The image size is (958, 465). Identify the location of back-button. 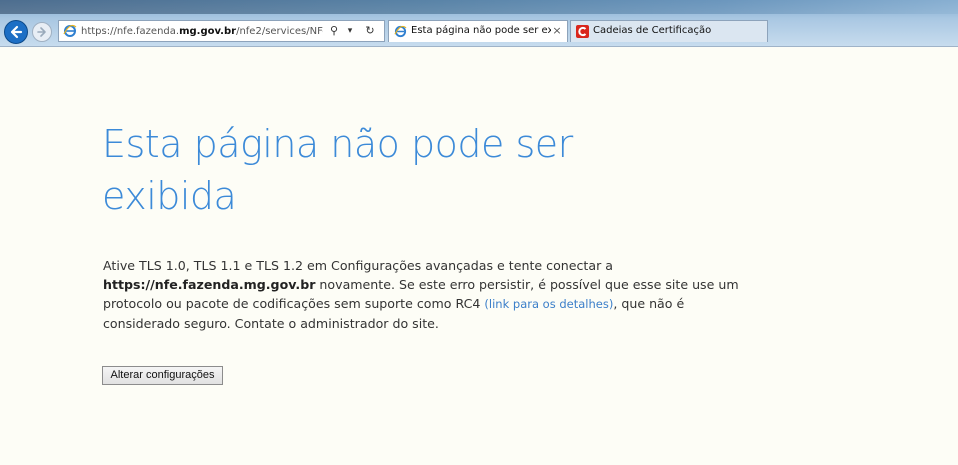
(16, 32).